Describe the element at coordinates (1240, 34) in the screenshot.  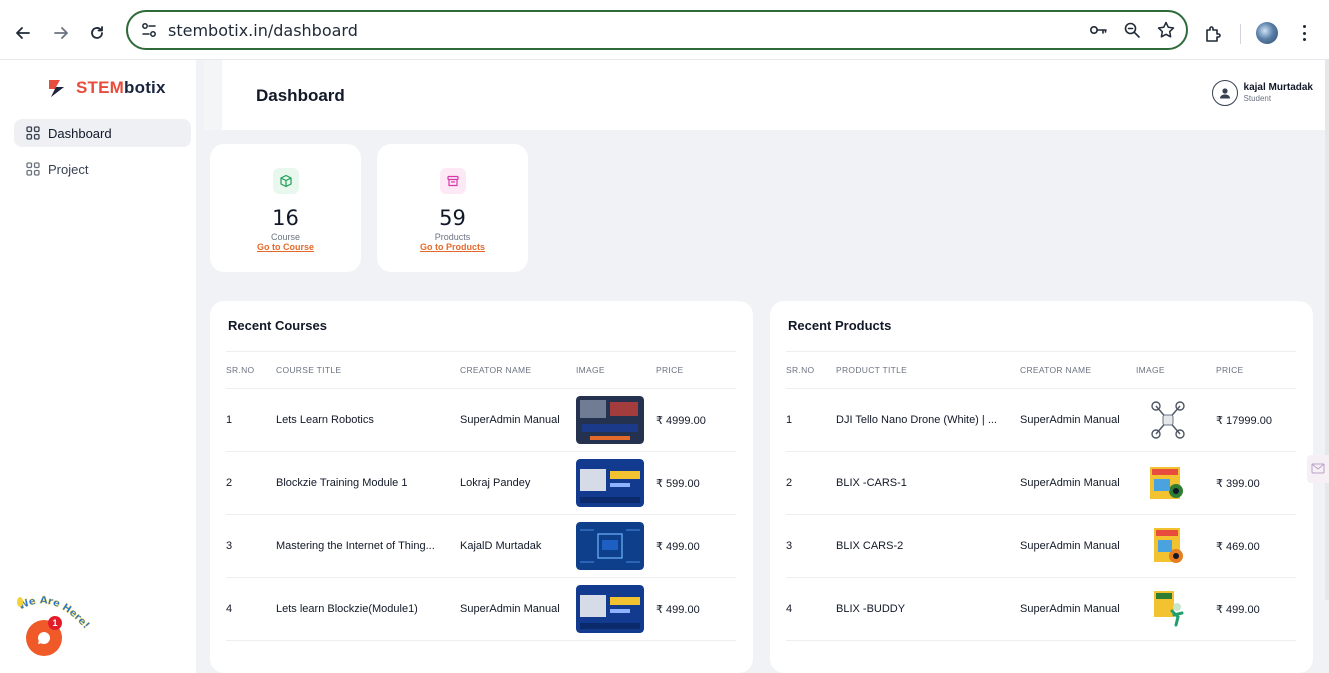
I see `toolbar-divider` at that location.